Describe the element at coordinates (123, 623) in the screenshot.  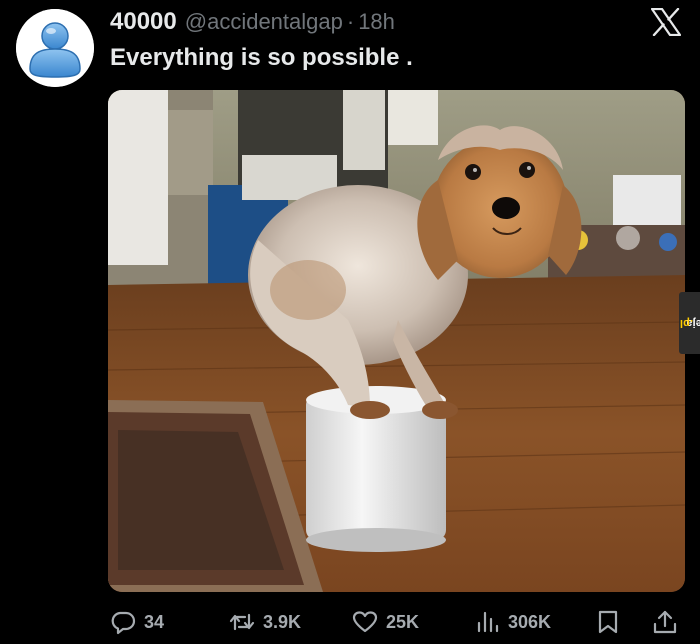
I see `reply-icon` at that location.